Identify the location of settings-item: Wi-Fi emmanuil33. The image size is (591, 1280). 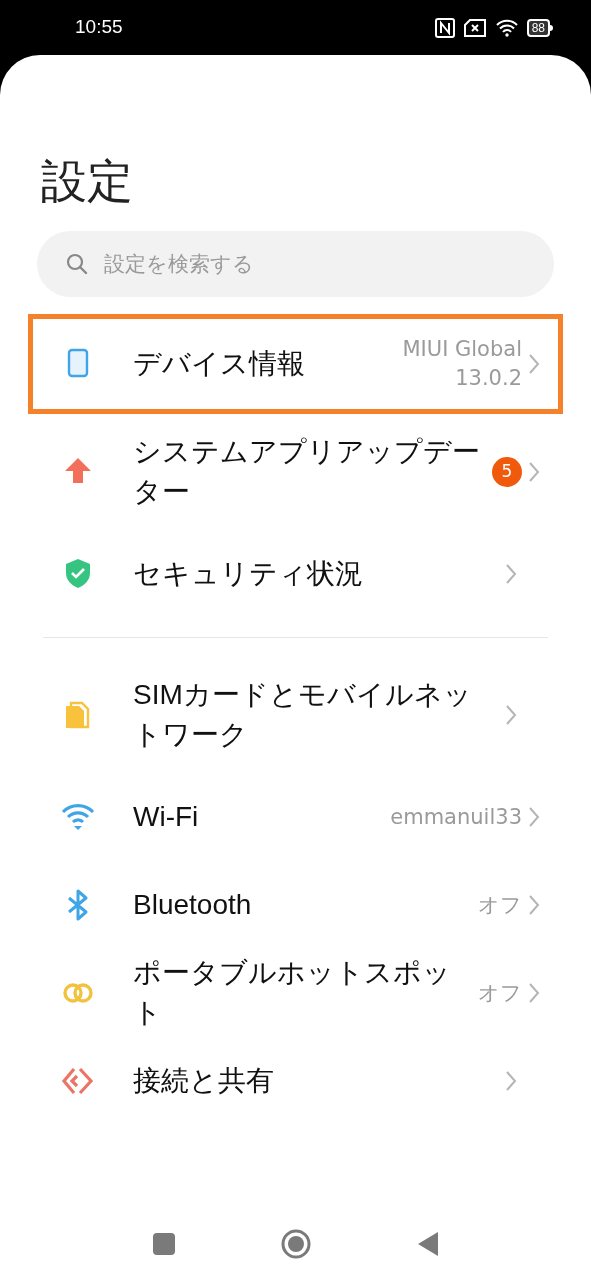
(295, 817).